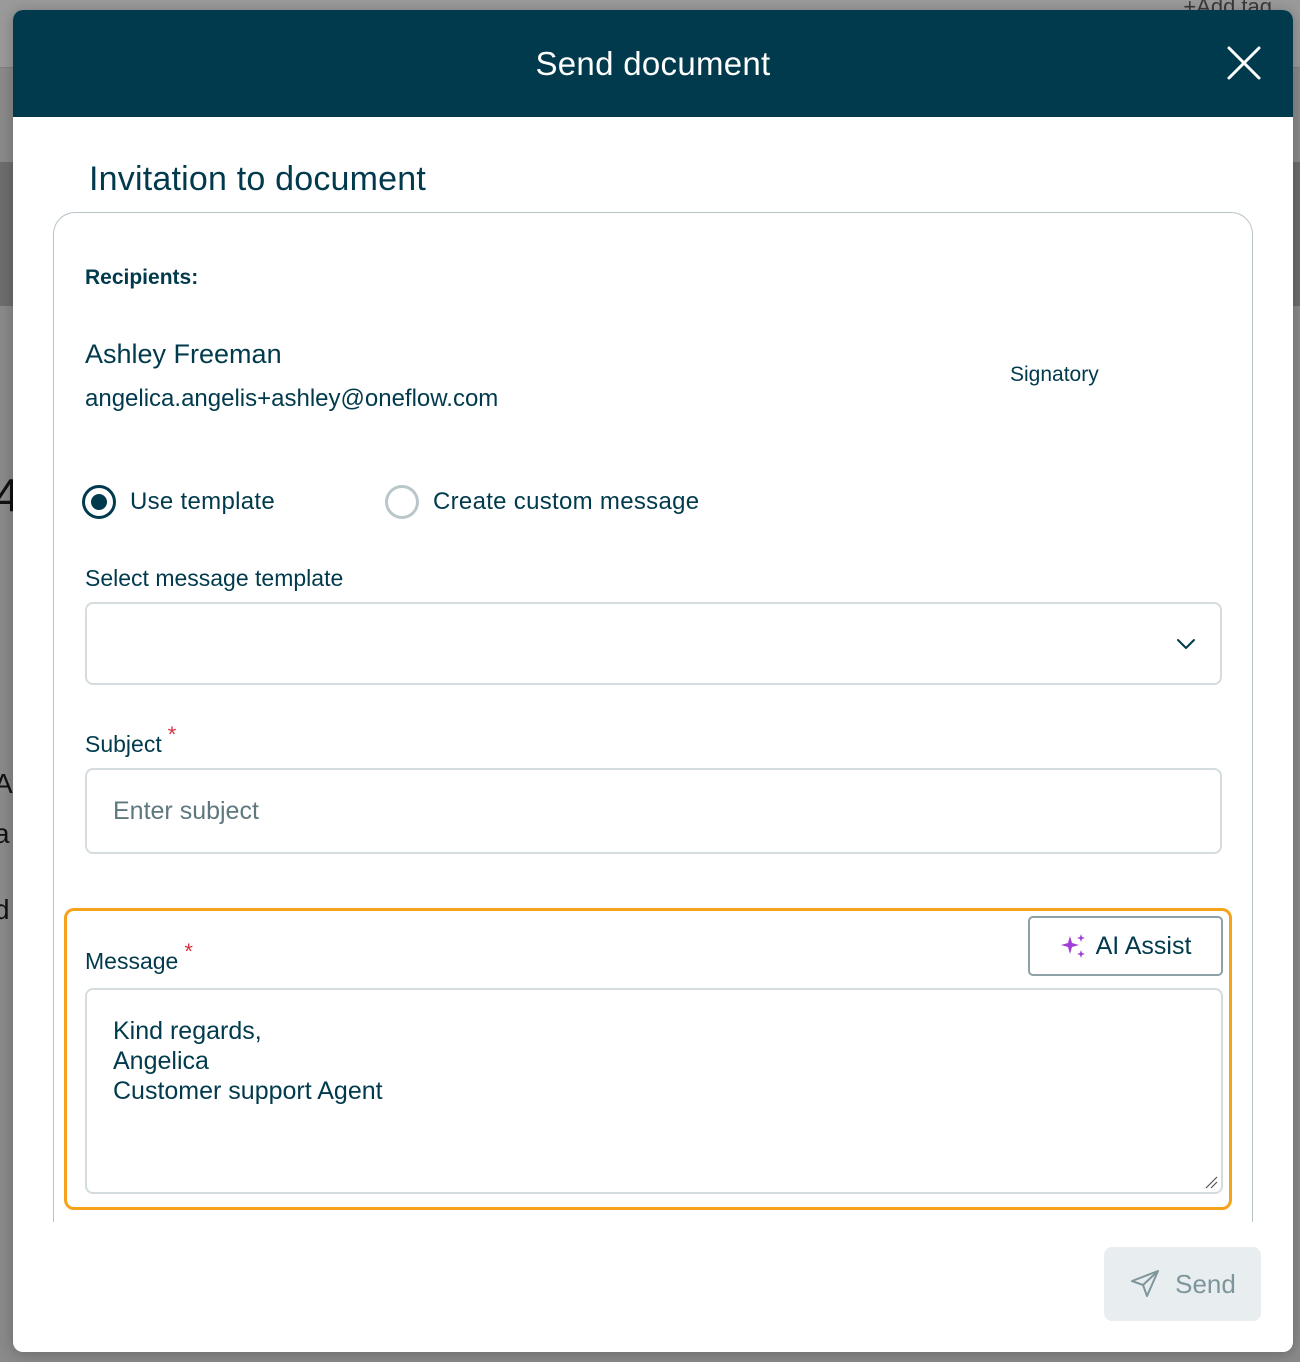 Image resolution: width=1300 pixels, height=1362 pixels. I want to click on radio-button-unchecked, so click(402, 502).